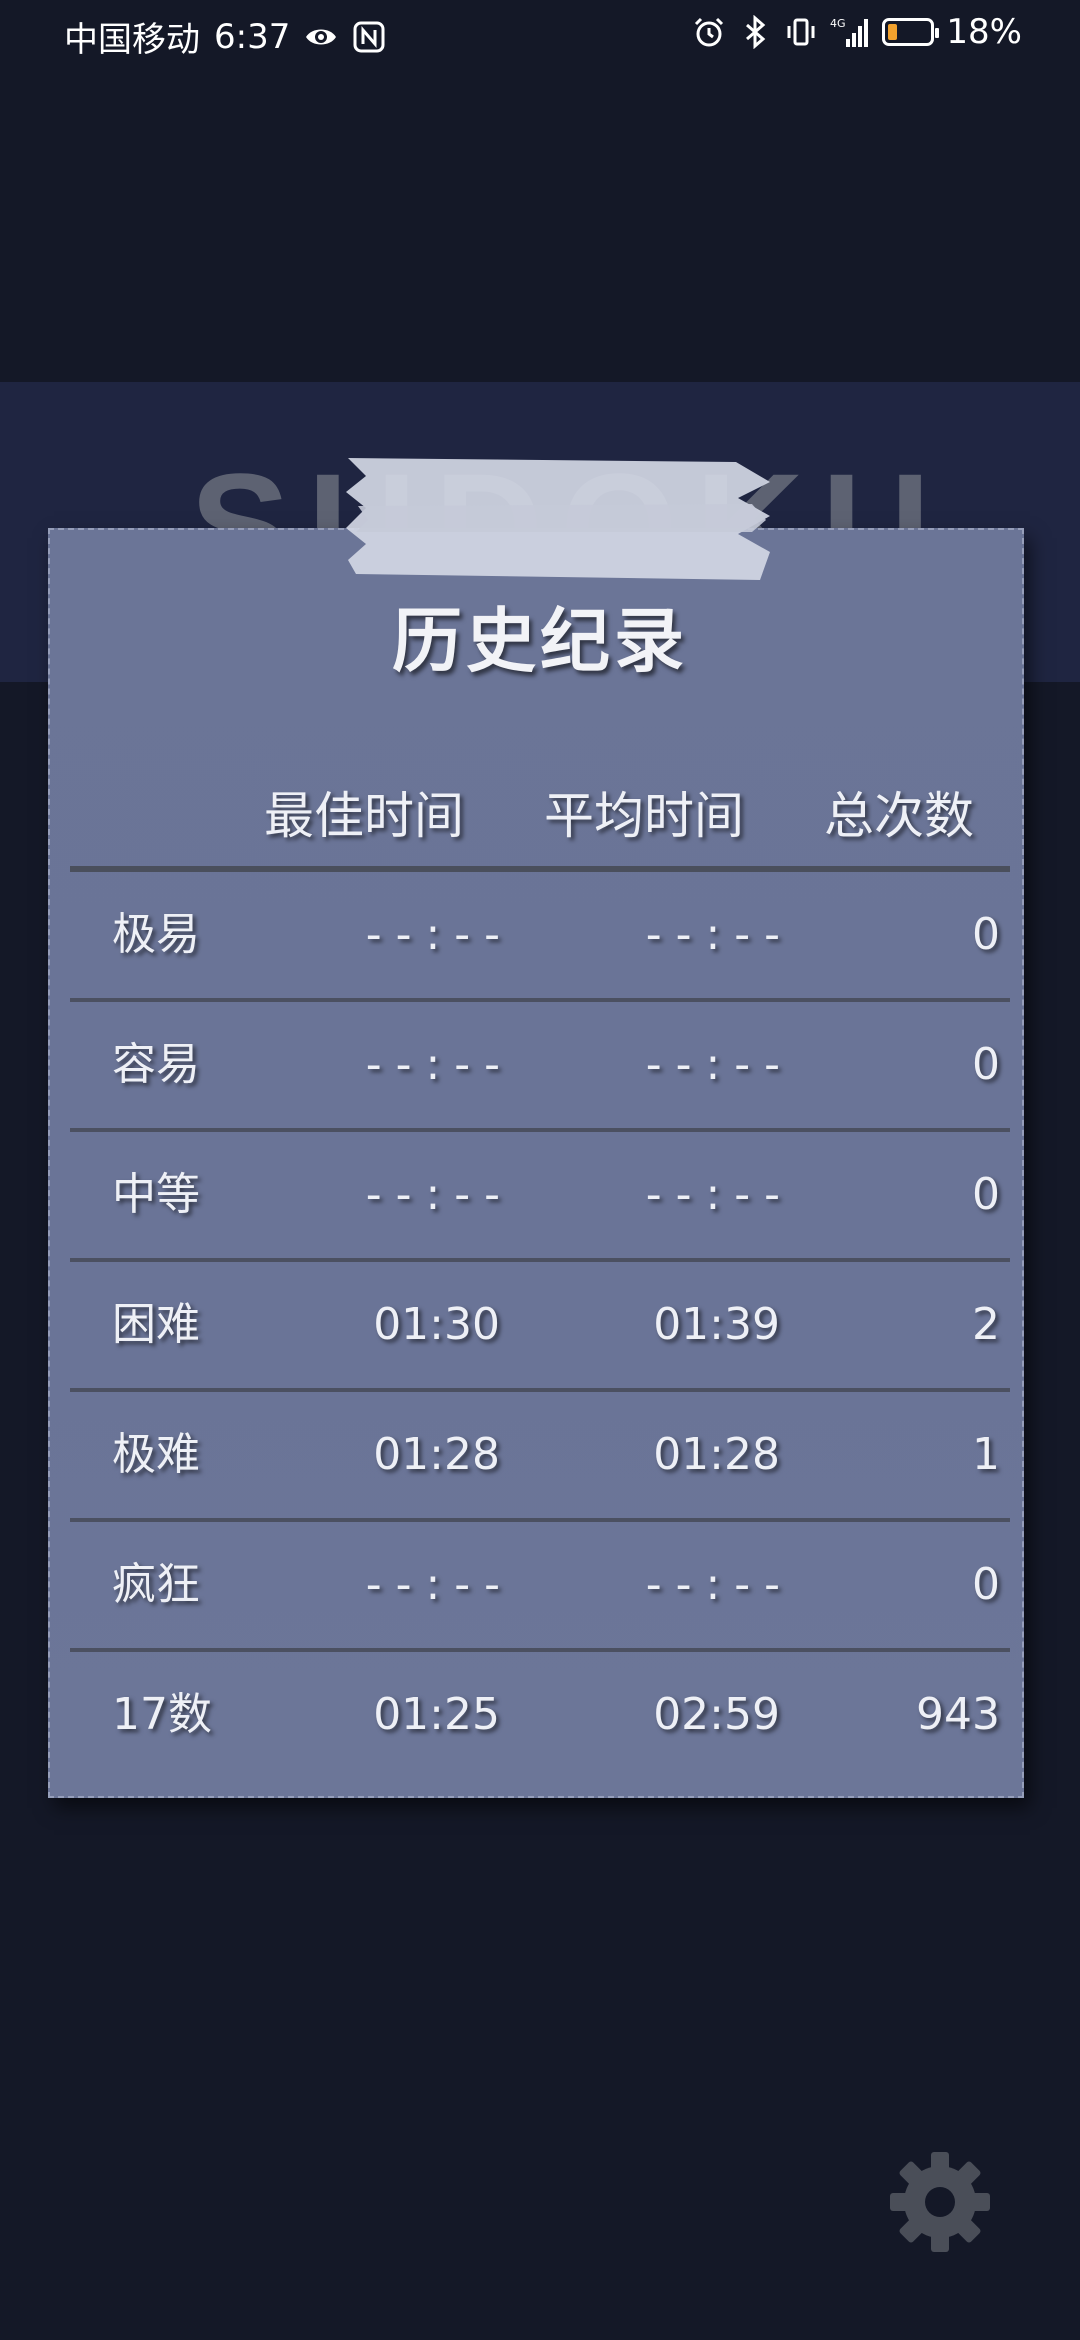 The width and height of the screenshot is (1080, 2340). I want to click on table-row: 极易 - - : - - - - : - - 0, so click(540, 937).